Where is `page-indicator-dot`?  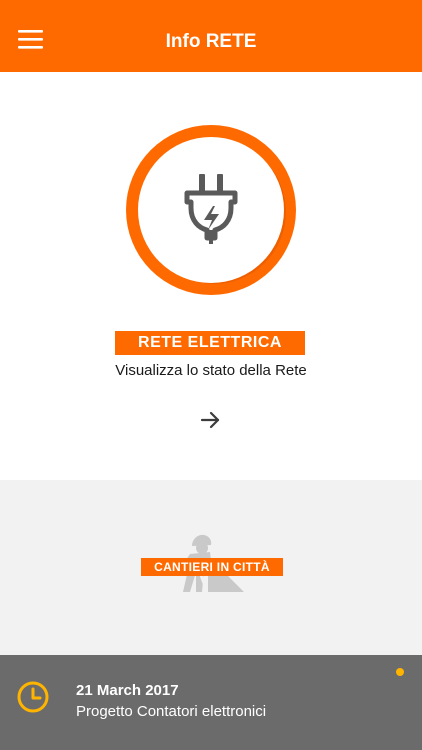 page-indicator-dot is located at coordinates (400, 672).